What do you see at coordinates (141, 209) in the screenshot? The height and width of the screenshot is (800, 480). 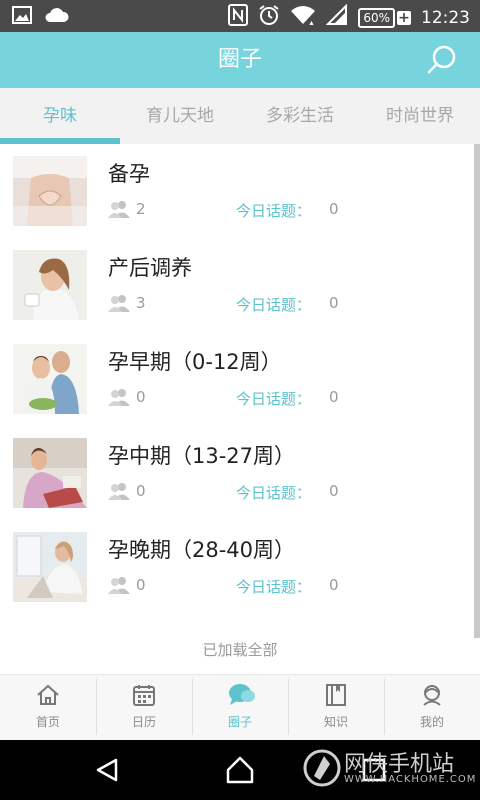 I see `member-count: 2` at bounding box center [141, 209].